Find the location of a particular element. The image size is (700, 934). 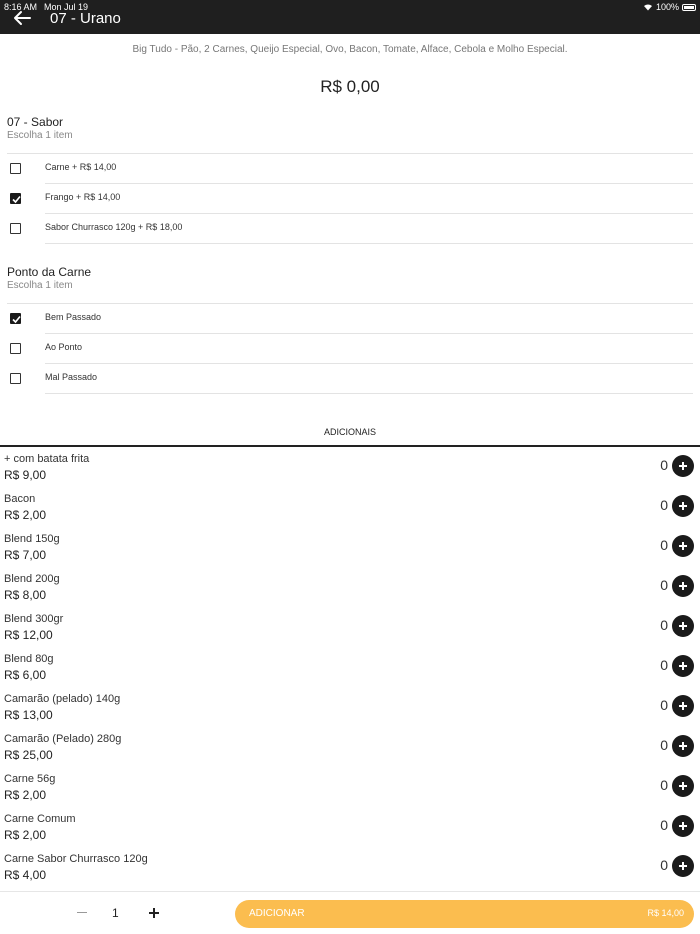

extra-price: R$ 13,00 is located at coordinates (28, 715).